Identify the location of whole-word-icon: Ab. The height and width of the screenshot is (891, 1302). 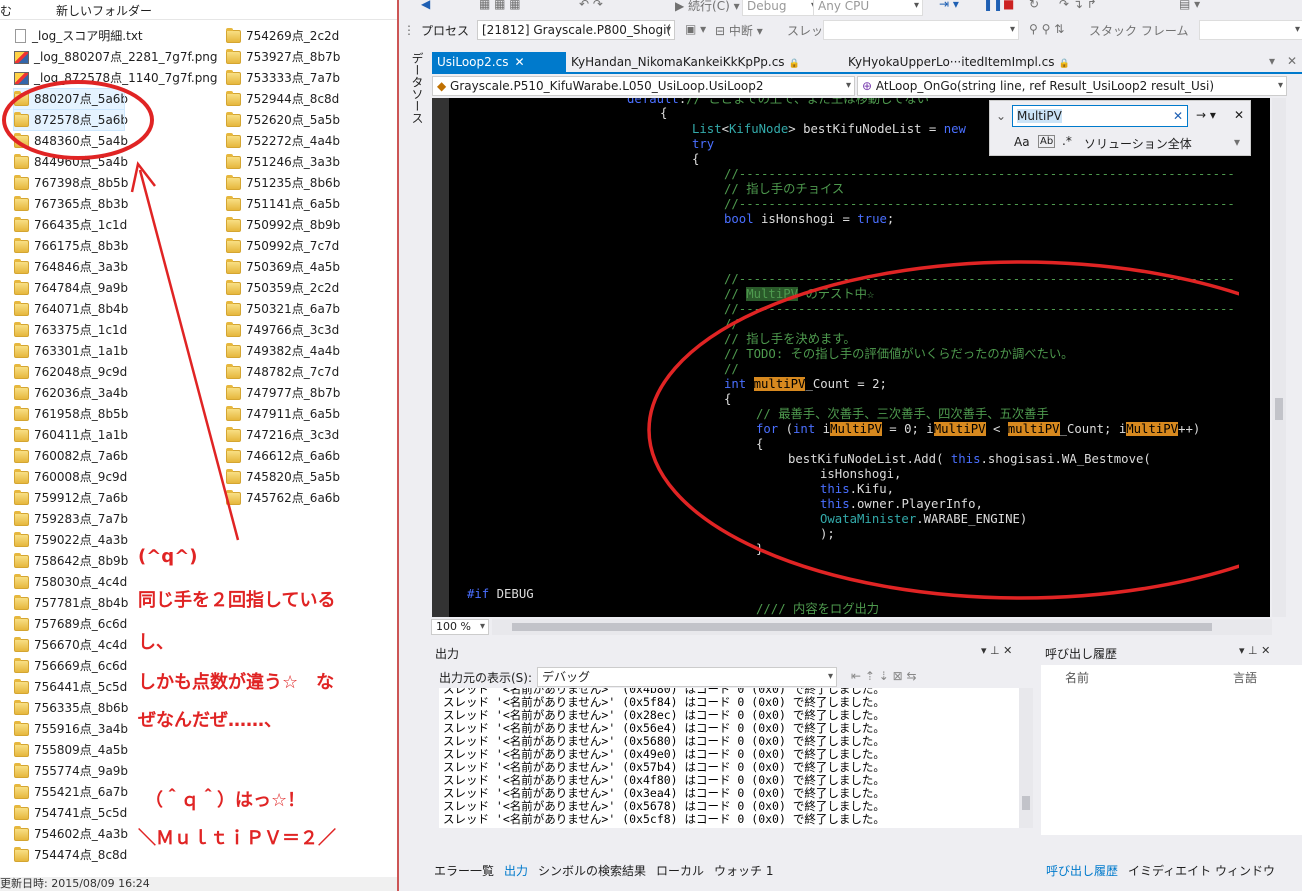
(1047, 141).